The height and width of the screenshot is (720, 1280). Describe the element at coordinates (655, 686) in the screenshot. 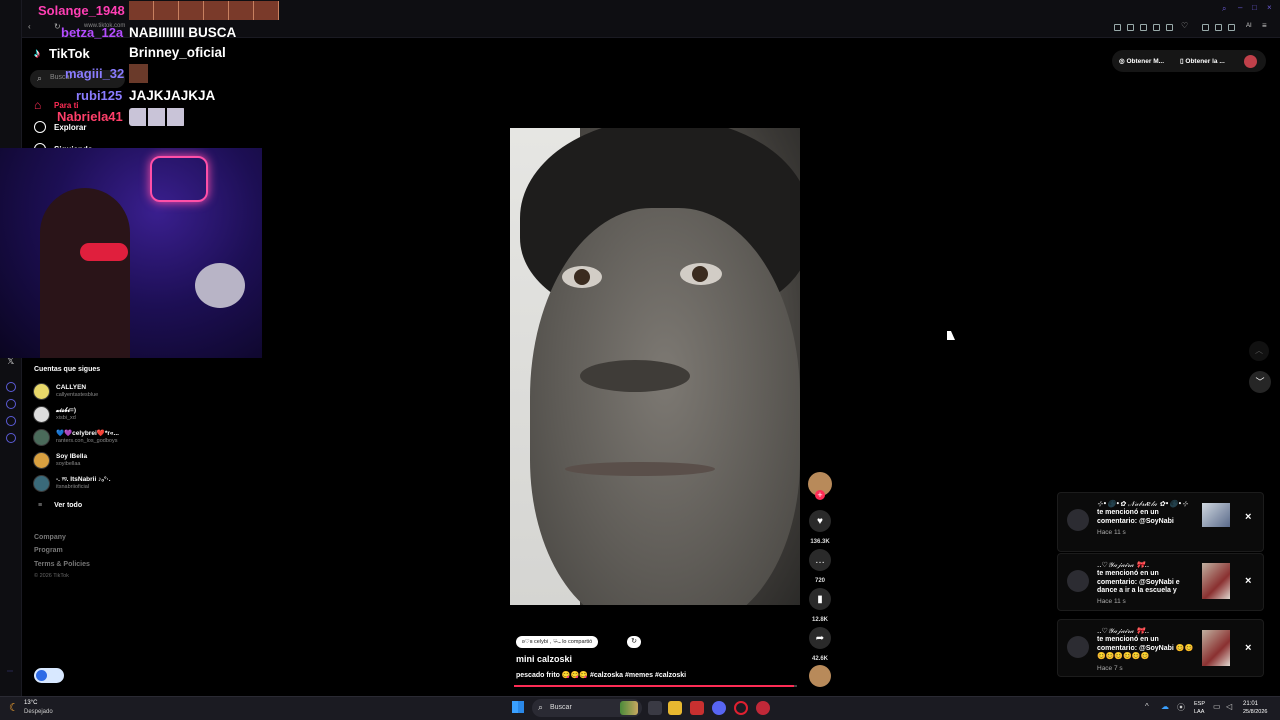

I see `video-progress-bar` at that location.